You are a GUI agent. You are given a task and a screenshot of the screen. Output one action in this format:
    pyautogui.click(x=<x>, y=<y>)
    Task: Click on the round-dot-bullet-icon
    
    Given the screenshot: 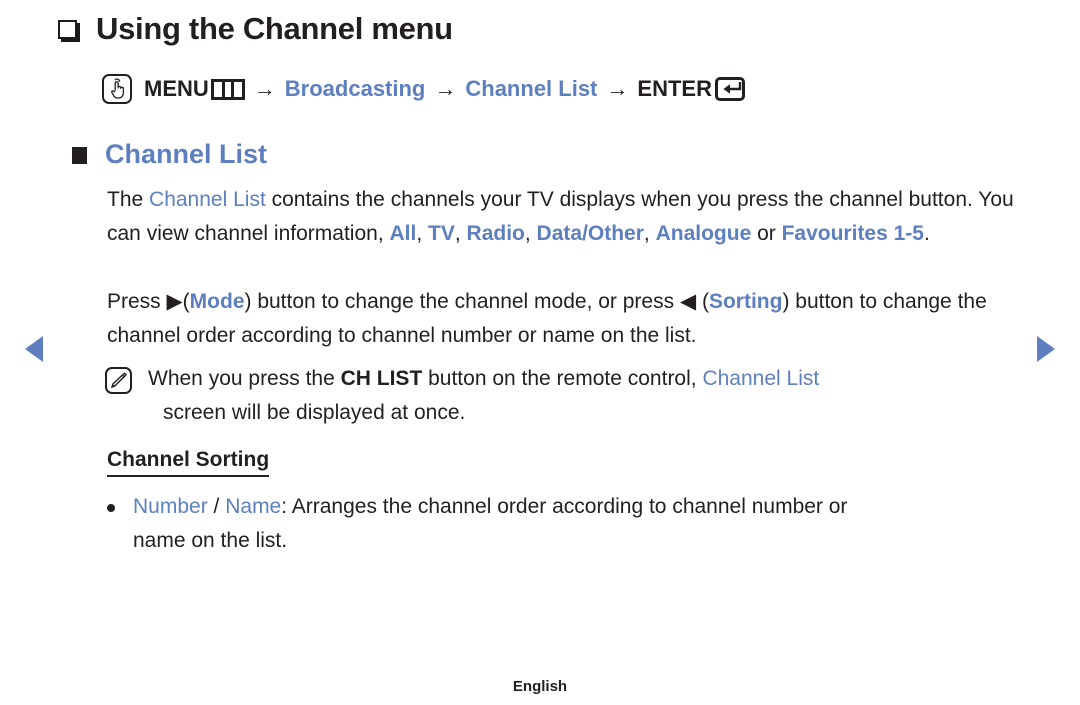 What is the action you would take?
    pyautogui.click(x=111, y=508)
    